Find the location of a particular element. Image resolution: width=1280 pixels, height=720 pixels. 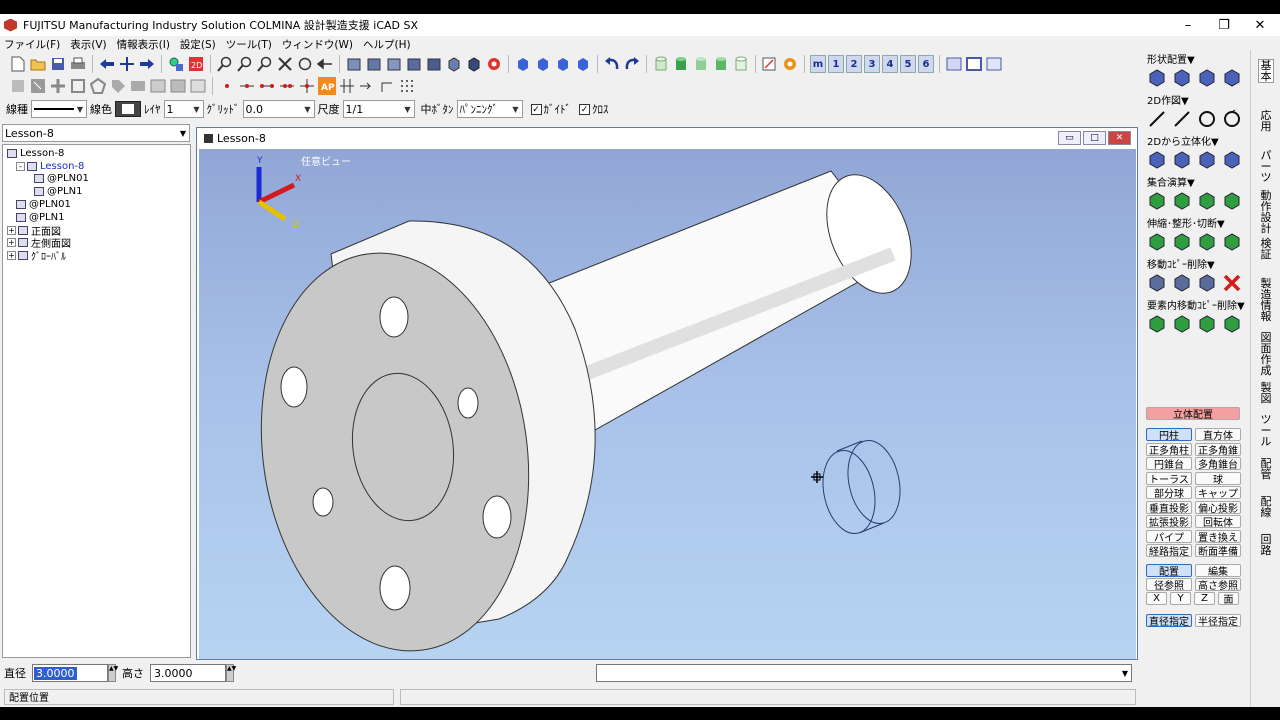

view-6-button: 6 is located at coordinates (926, 64).